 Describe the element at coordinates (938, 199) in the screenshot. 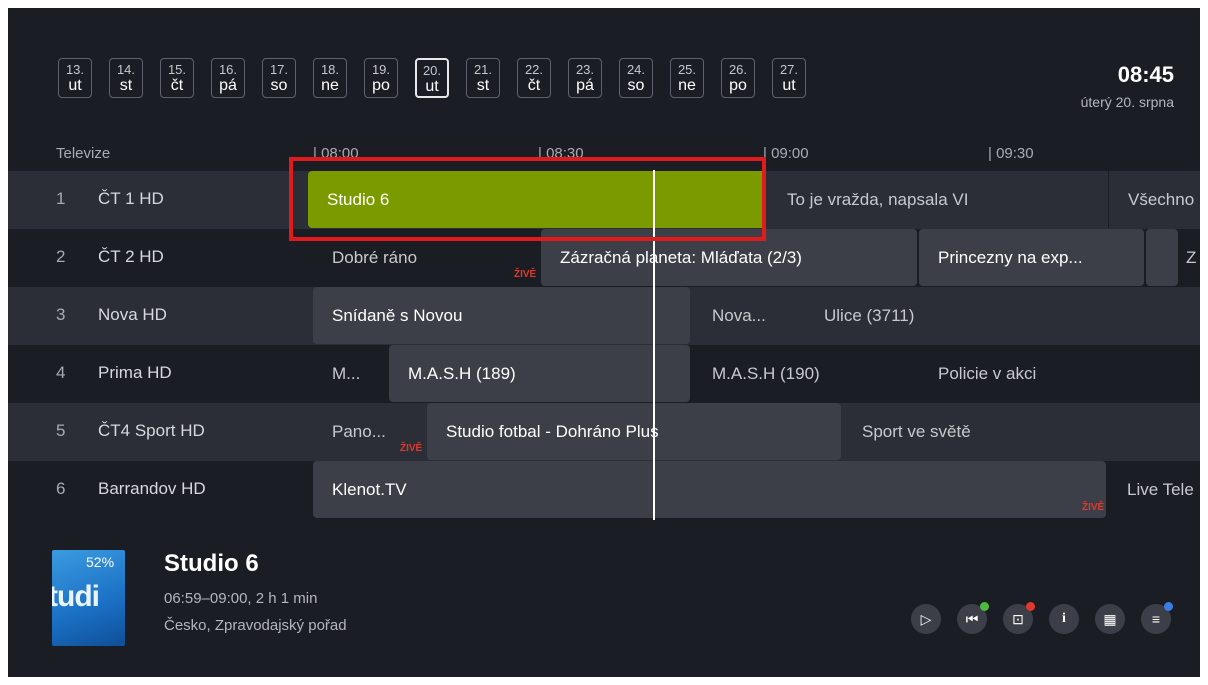

I see `program-to-je-vrazda: To je vražda, napsala VI` at that location.